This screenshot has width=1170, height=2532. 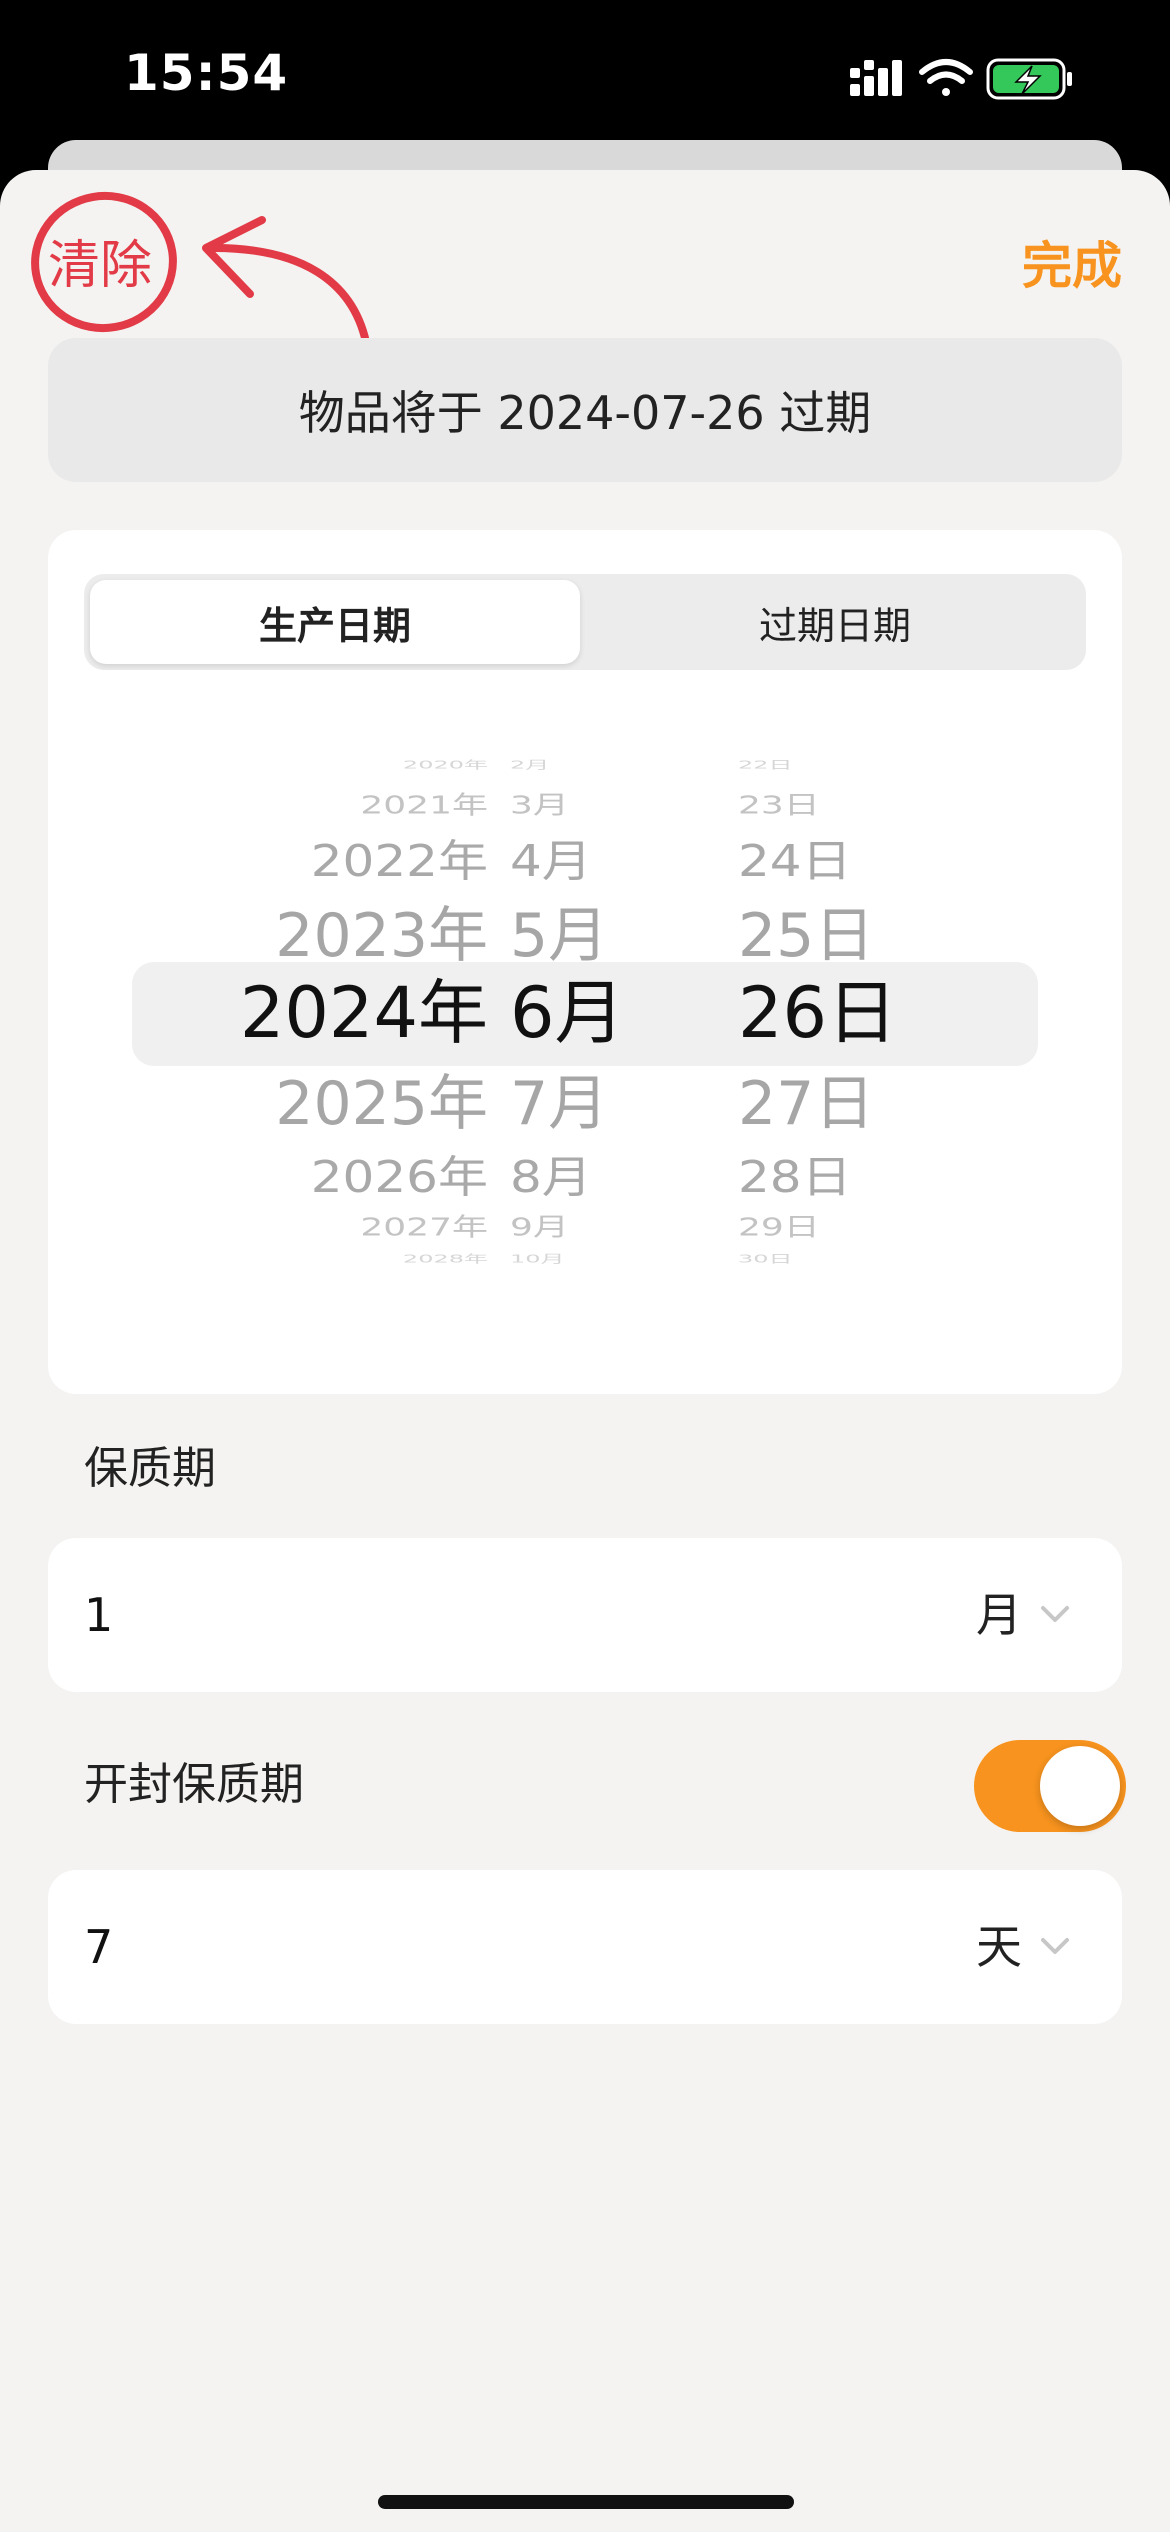 What do you see at coordinates (338, 1104) in the screenshot?
I see `picker-item: 2025年` at bounding box center [338, 1104].